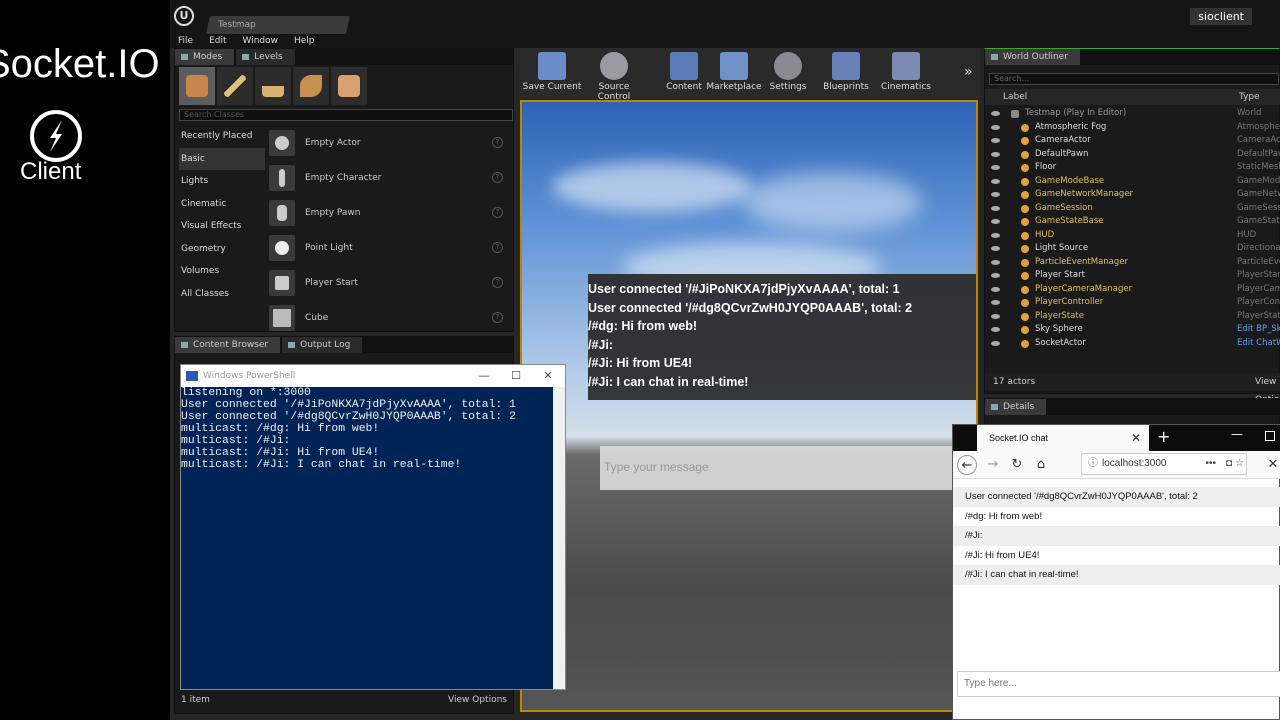 Image resolution: width=1280 pixels, height=720 pixels. What do you see at coordinates (1132, 290) in the screenshot?
I see `outliner-row: PlayerCameraManager PlayerCameraManager` at bounding box center [1132, 290].